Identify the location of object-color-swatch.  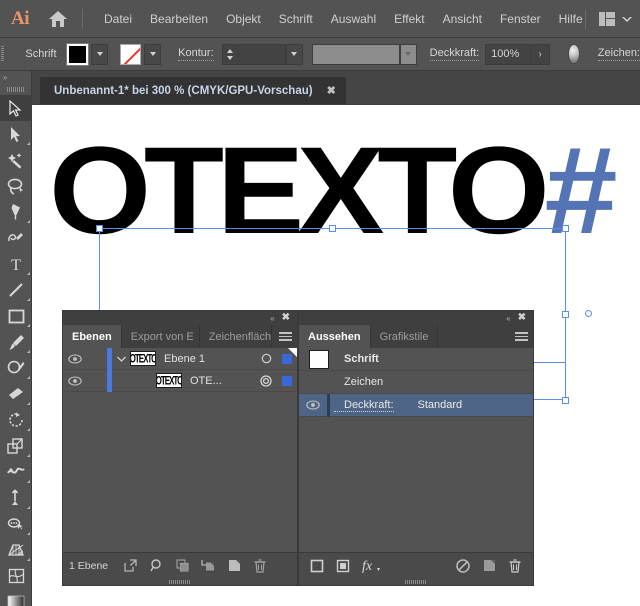
(287, 380).